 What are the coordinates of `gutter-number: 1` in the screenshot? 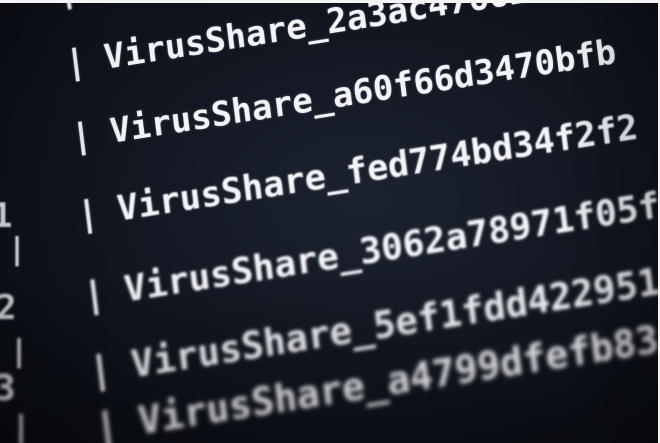 It's located at (6, 216).